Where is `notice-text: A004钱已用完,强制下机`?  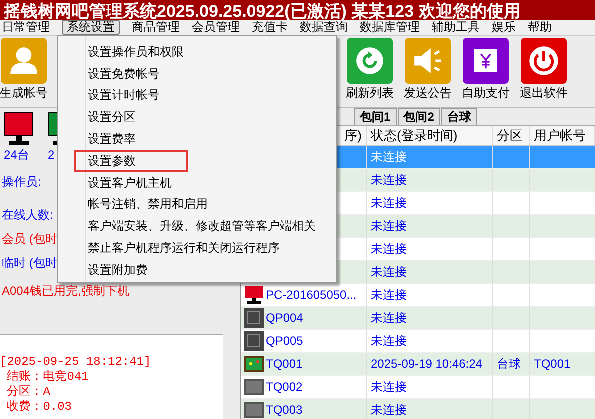 notice-text: A004钱已用完,强制下机 is located at coordinates (65, 291).